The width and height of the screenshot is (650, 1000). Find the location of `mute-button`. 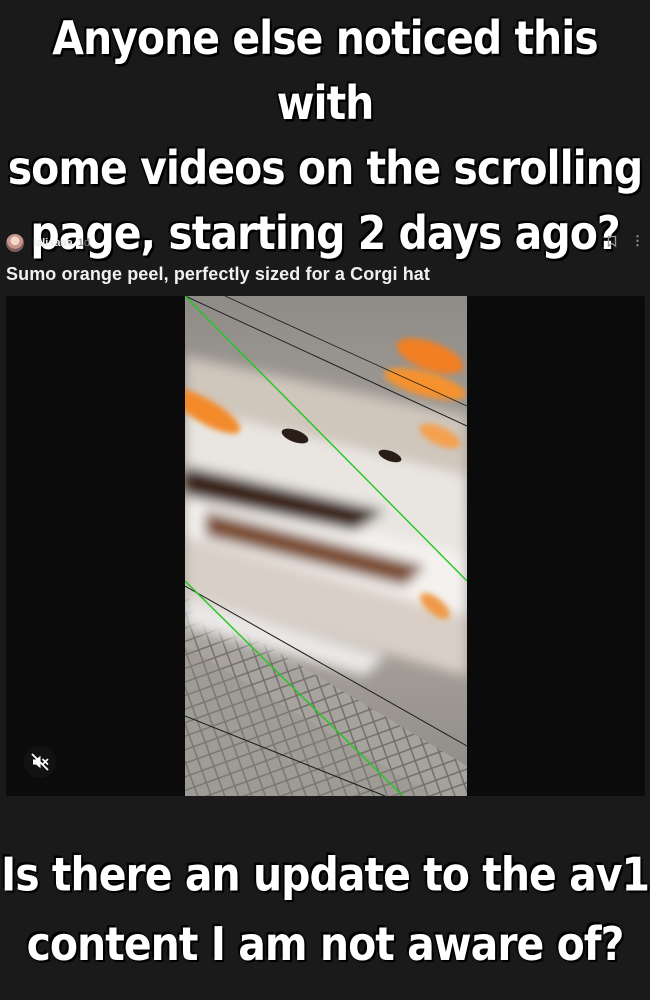

mute-button is located at coordinates (40, 762).